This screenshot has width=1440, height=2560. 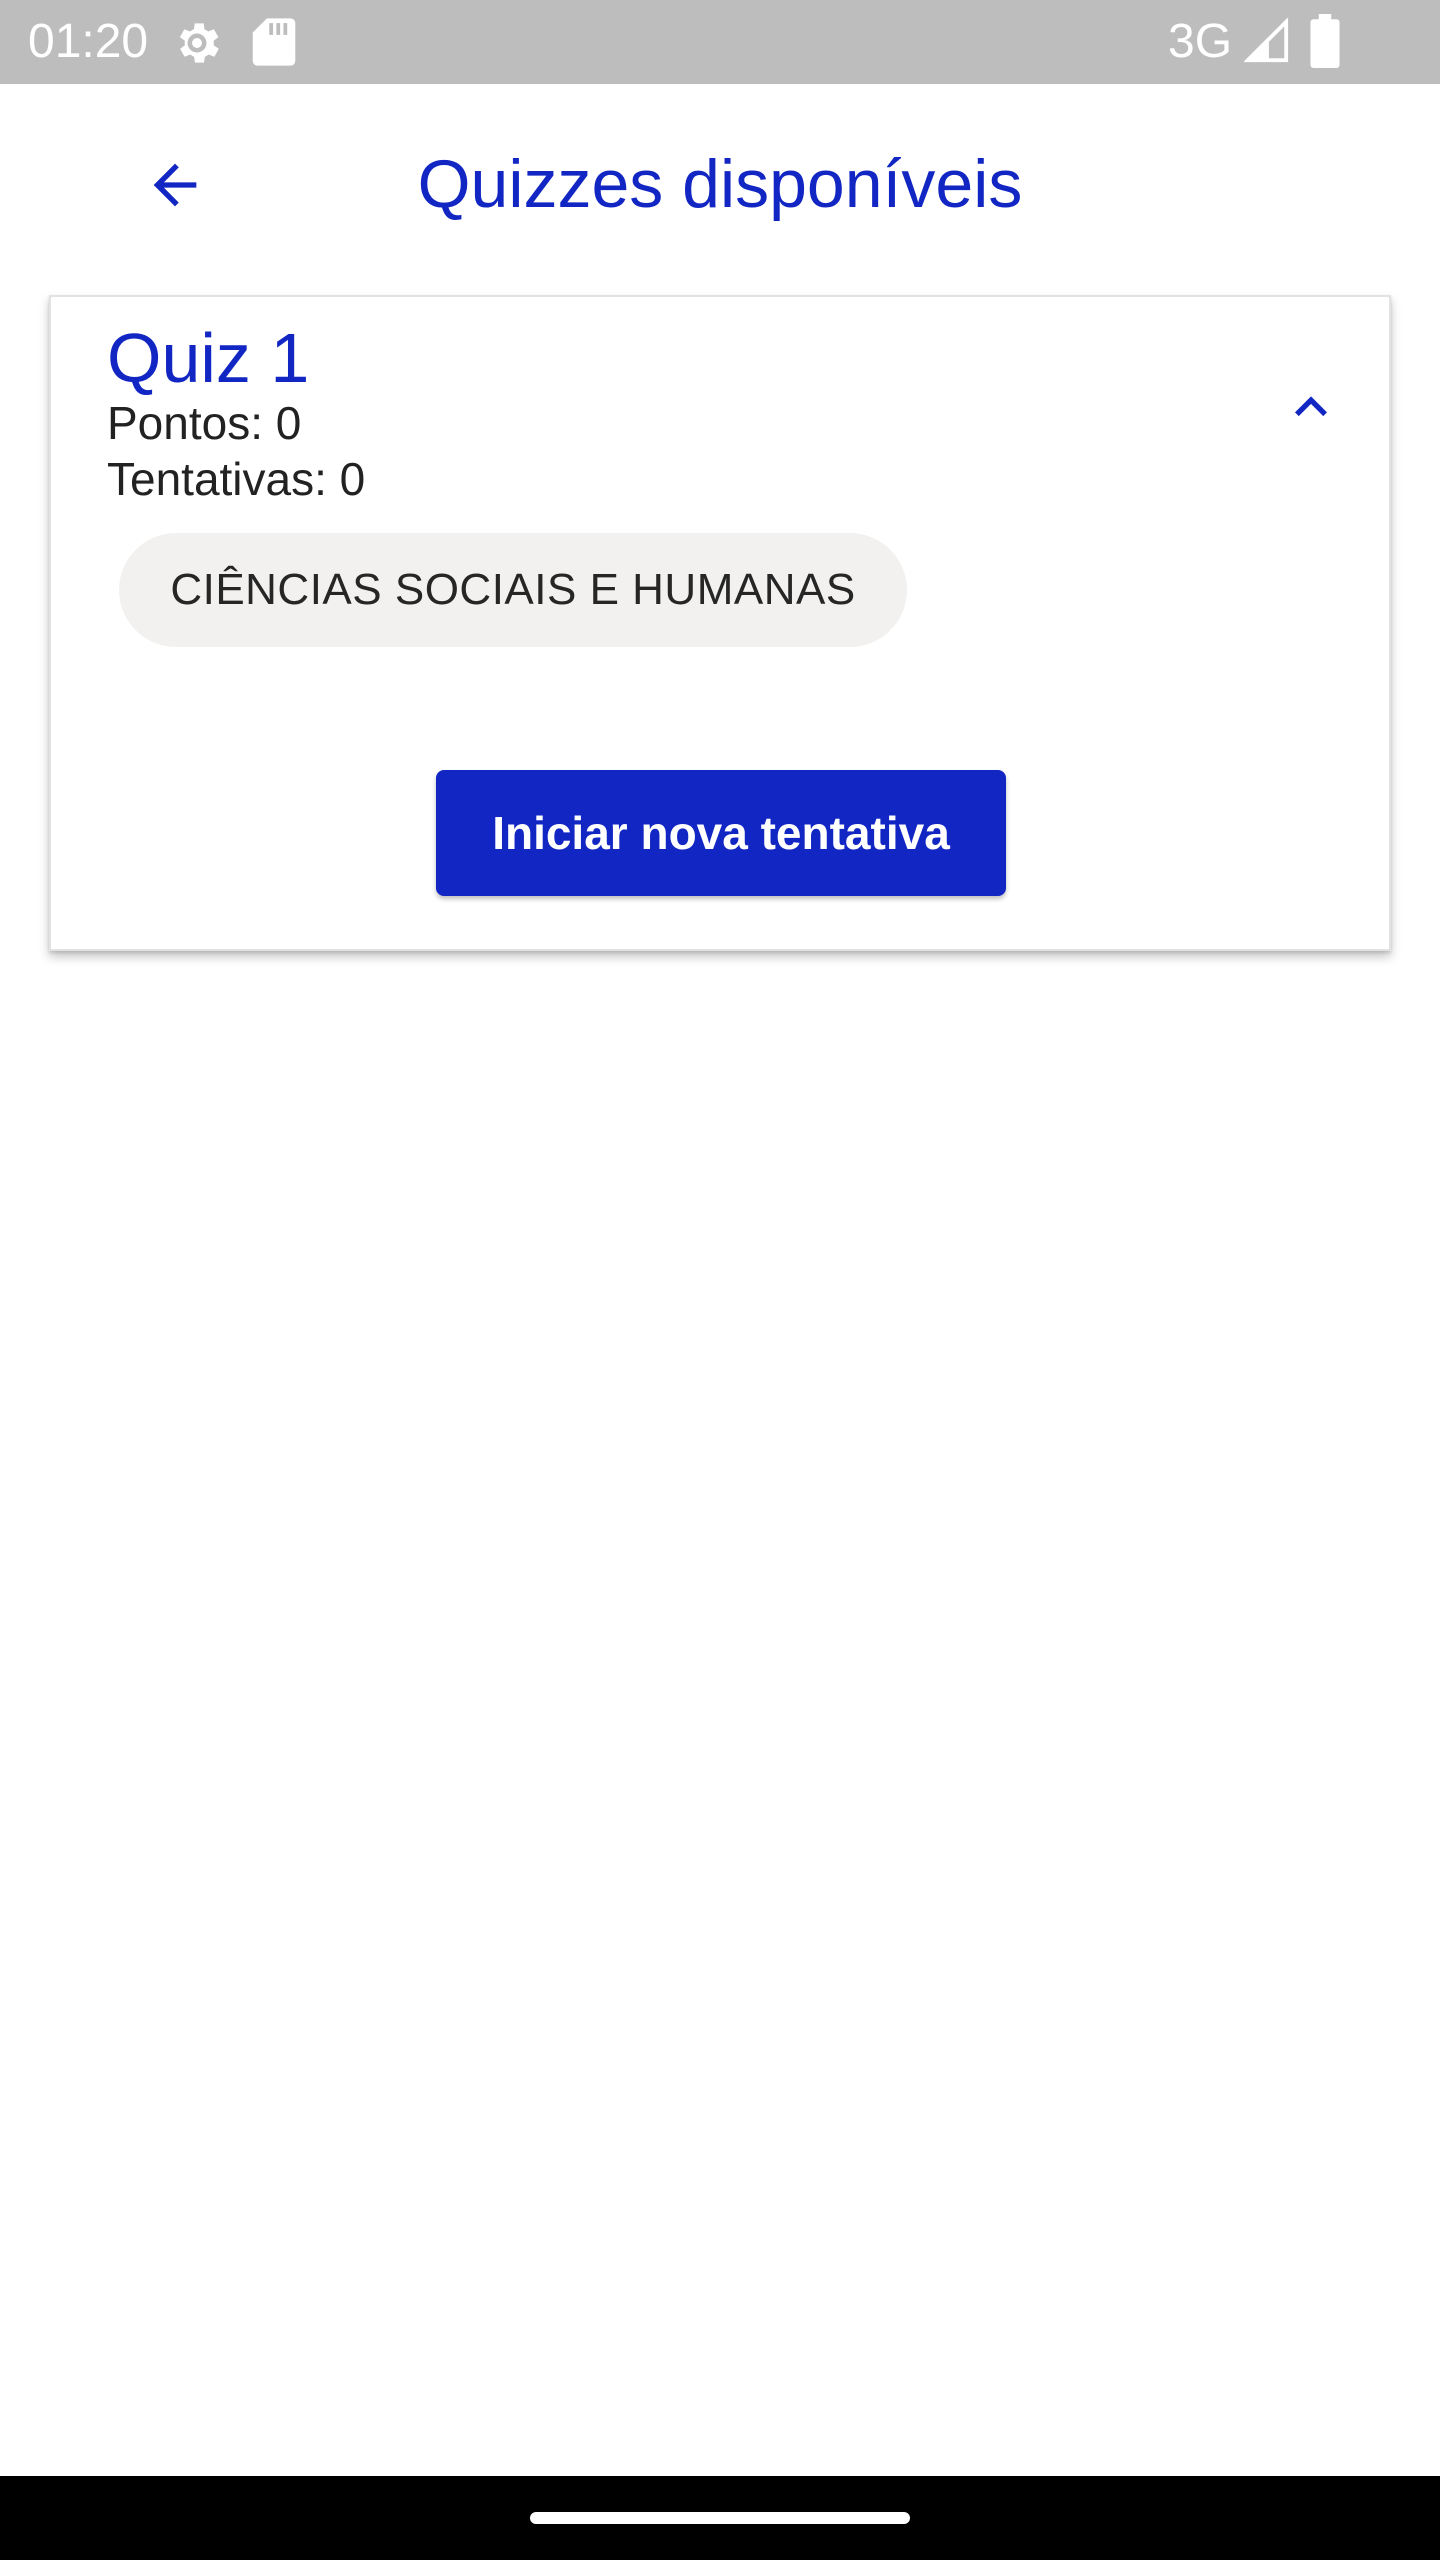 I want to click on home-indicator, so click(x=720, y=2518).